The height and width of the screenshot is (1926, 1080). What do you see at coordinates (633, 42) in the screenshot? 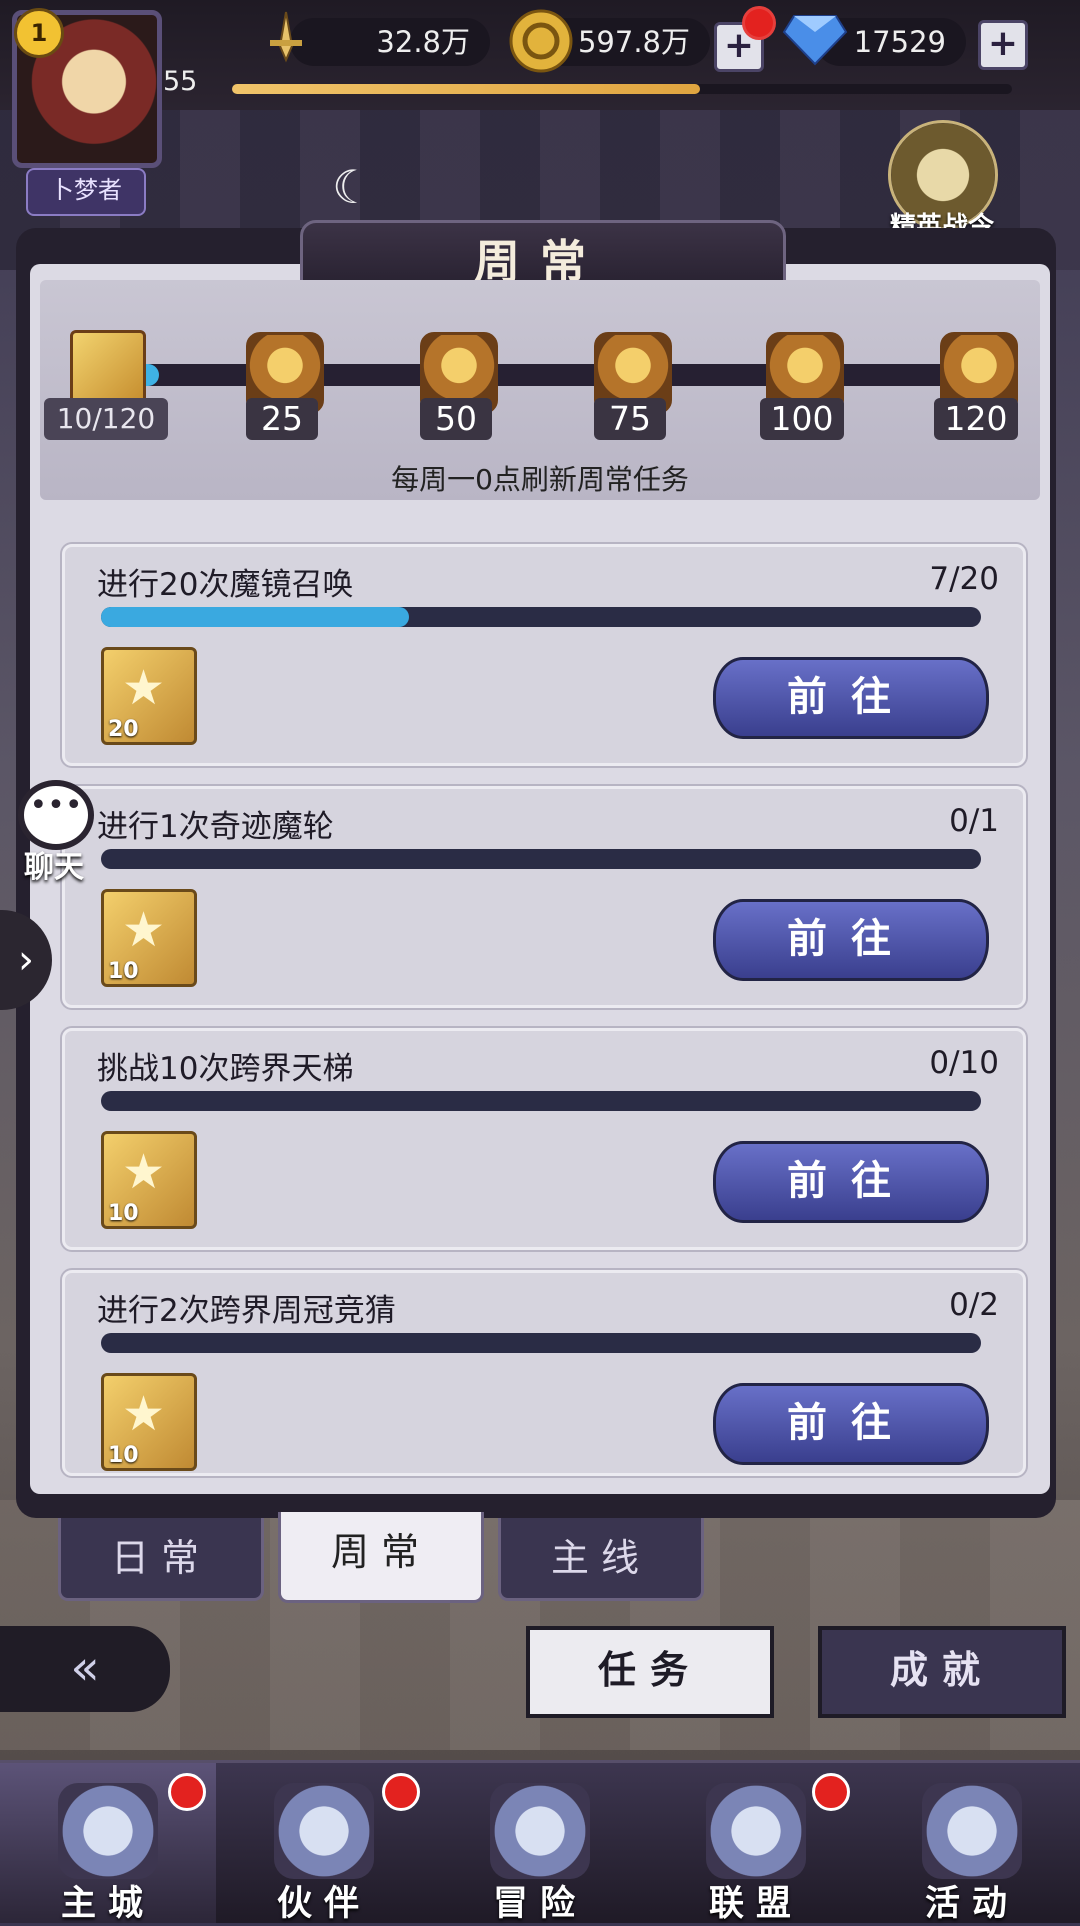
I see `gold-value: 597.8万` at bounding box center [633, 42].